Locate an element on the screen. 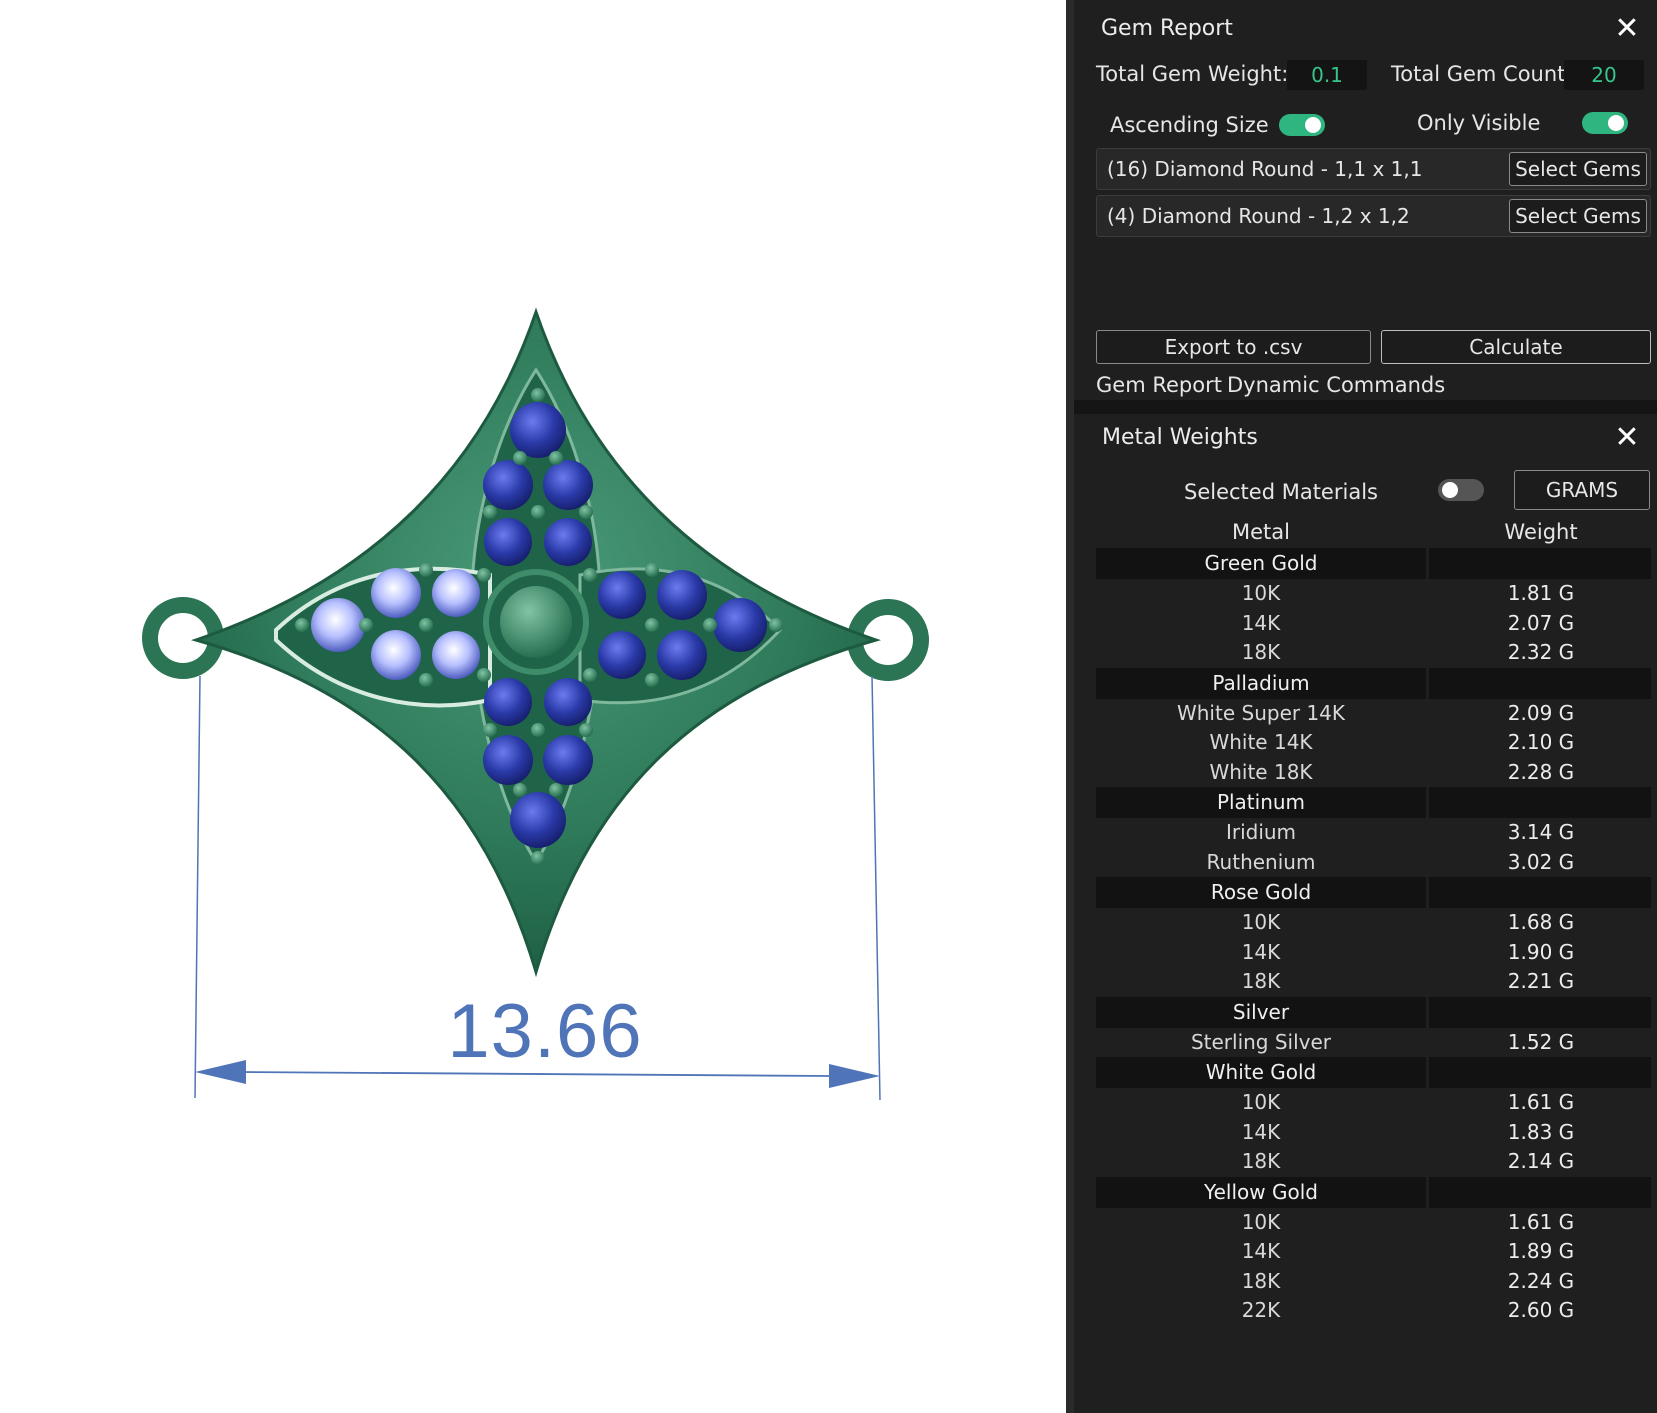 Image resolution: width=1657 pixels, height=1413 pixels. metal-weight-value: 1.81 G is located at coordinates (1541, 593).